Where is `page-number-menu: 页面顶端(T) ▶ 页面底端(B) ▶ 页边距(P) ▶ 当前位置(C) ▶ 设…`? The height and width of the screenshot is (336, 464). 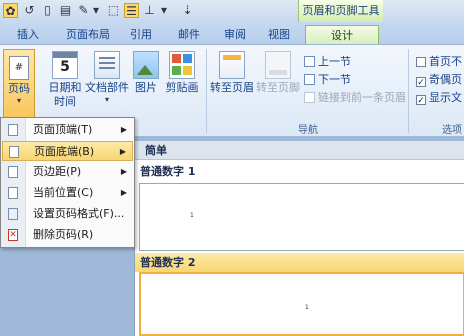 page-number-menu: 页面顶端(T) ▶ 页面底端(B) ▶ 页边距(P) ▶ 当前位置(C) ▶ 设… is located at coordinates (67, 182).